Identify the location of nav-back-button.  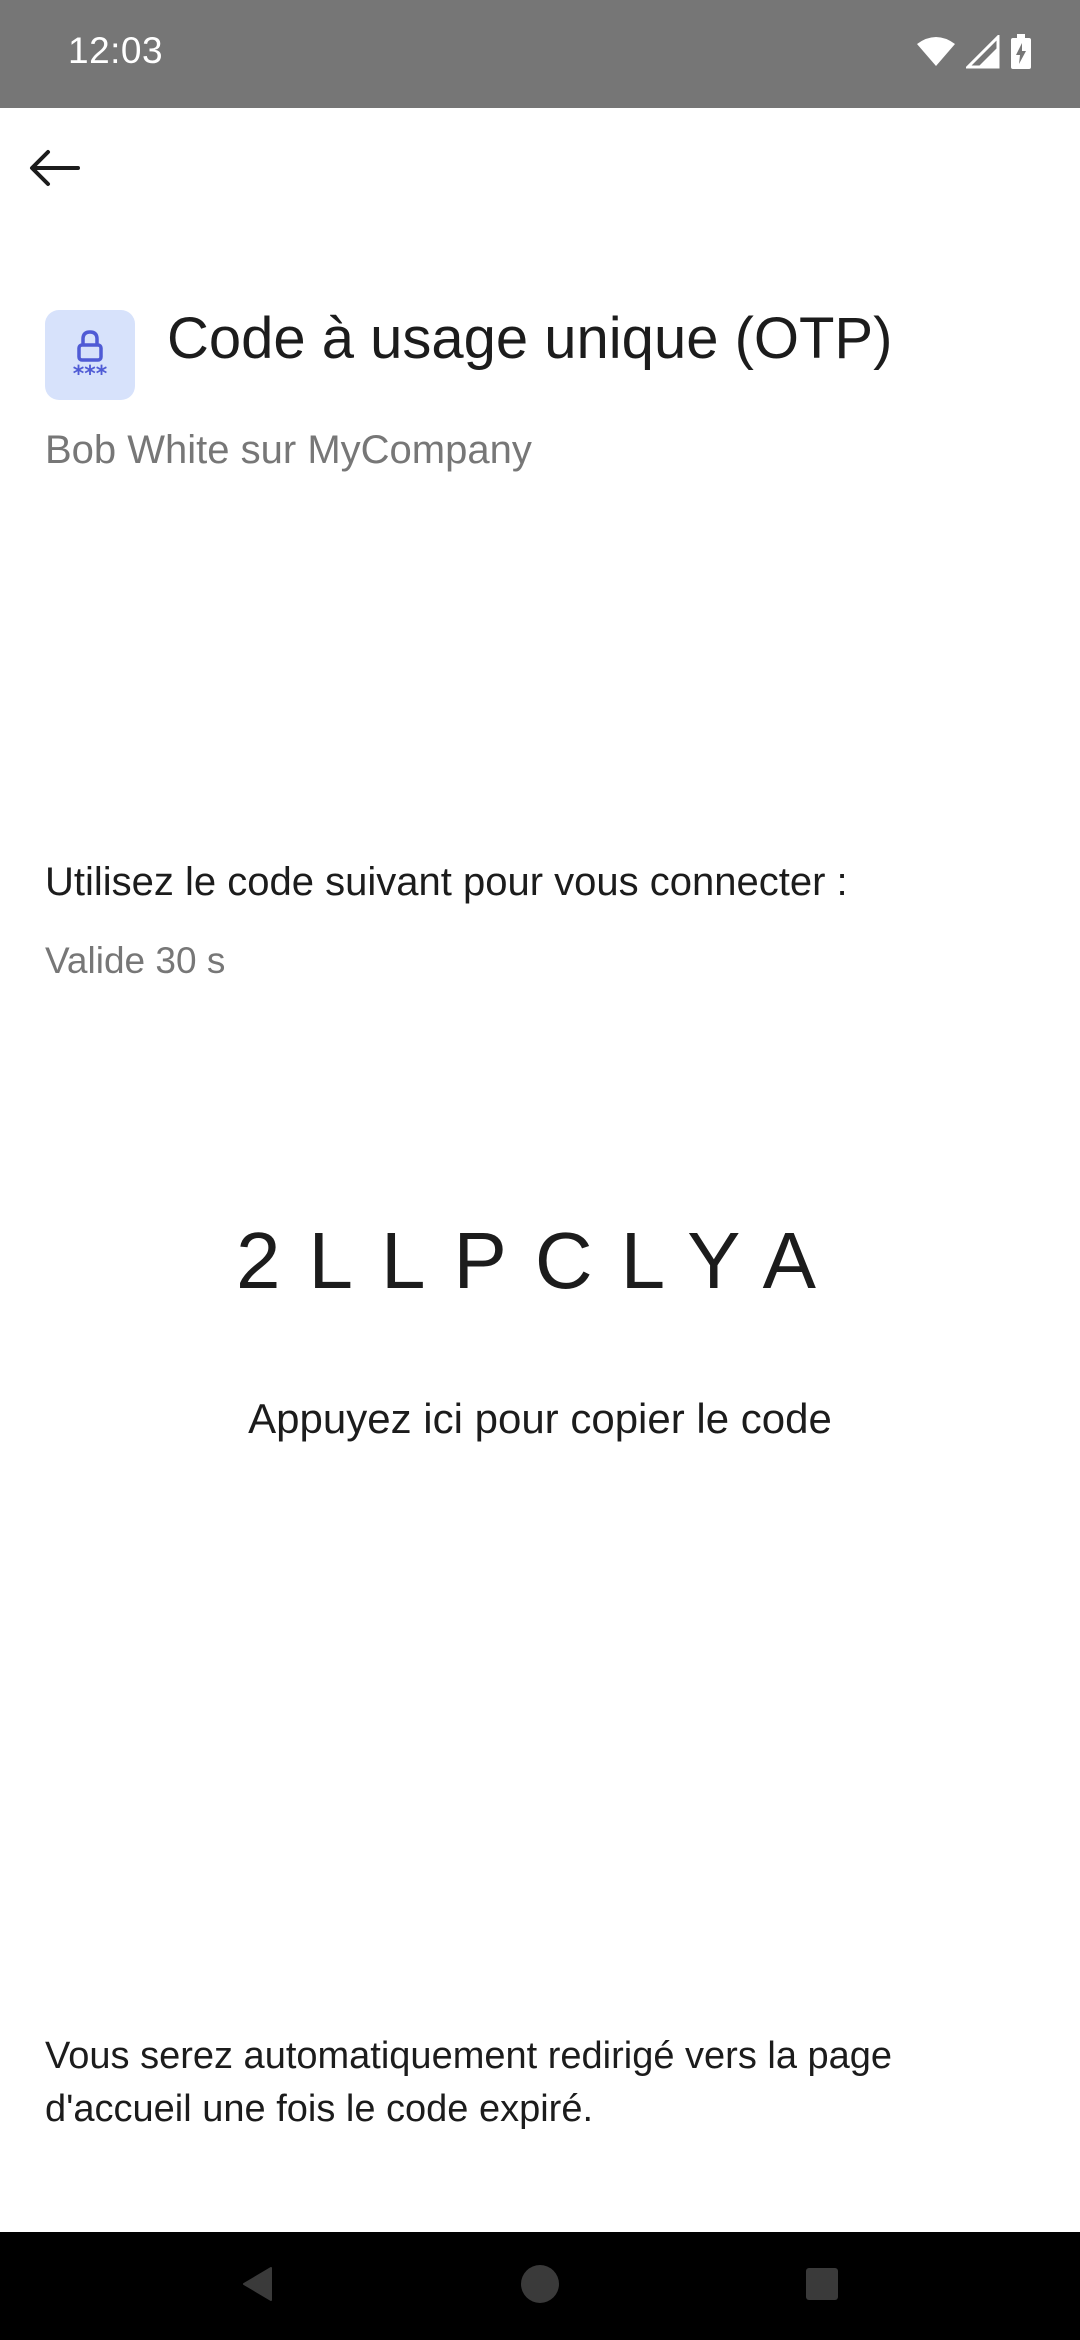
(258, 2286).